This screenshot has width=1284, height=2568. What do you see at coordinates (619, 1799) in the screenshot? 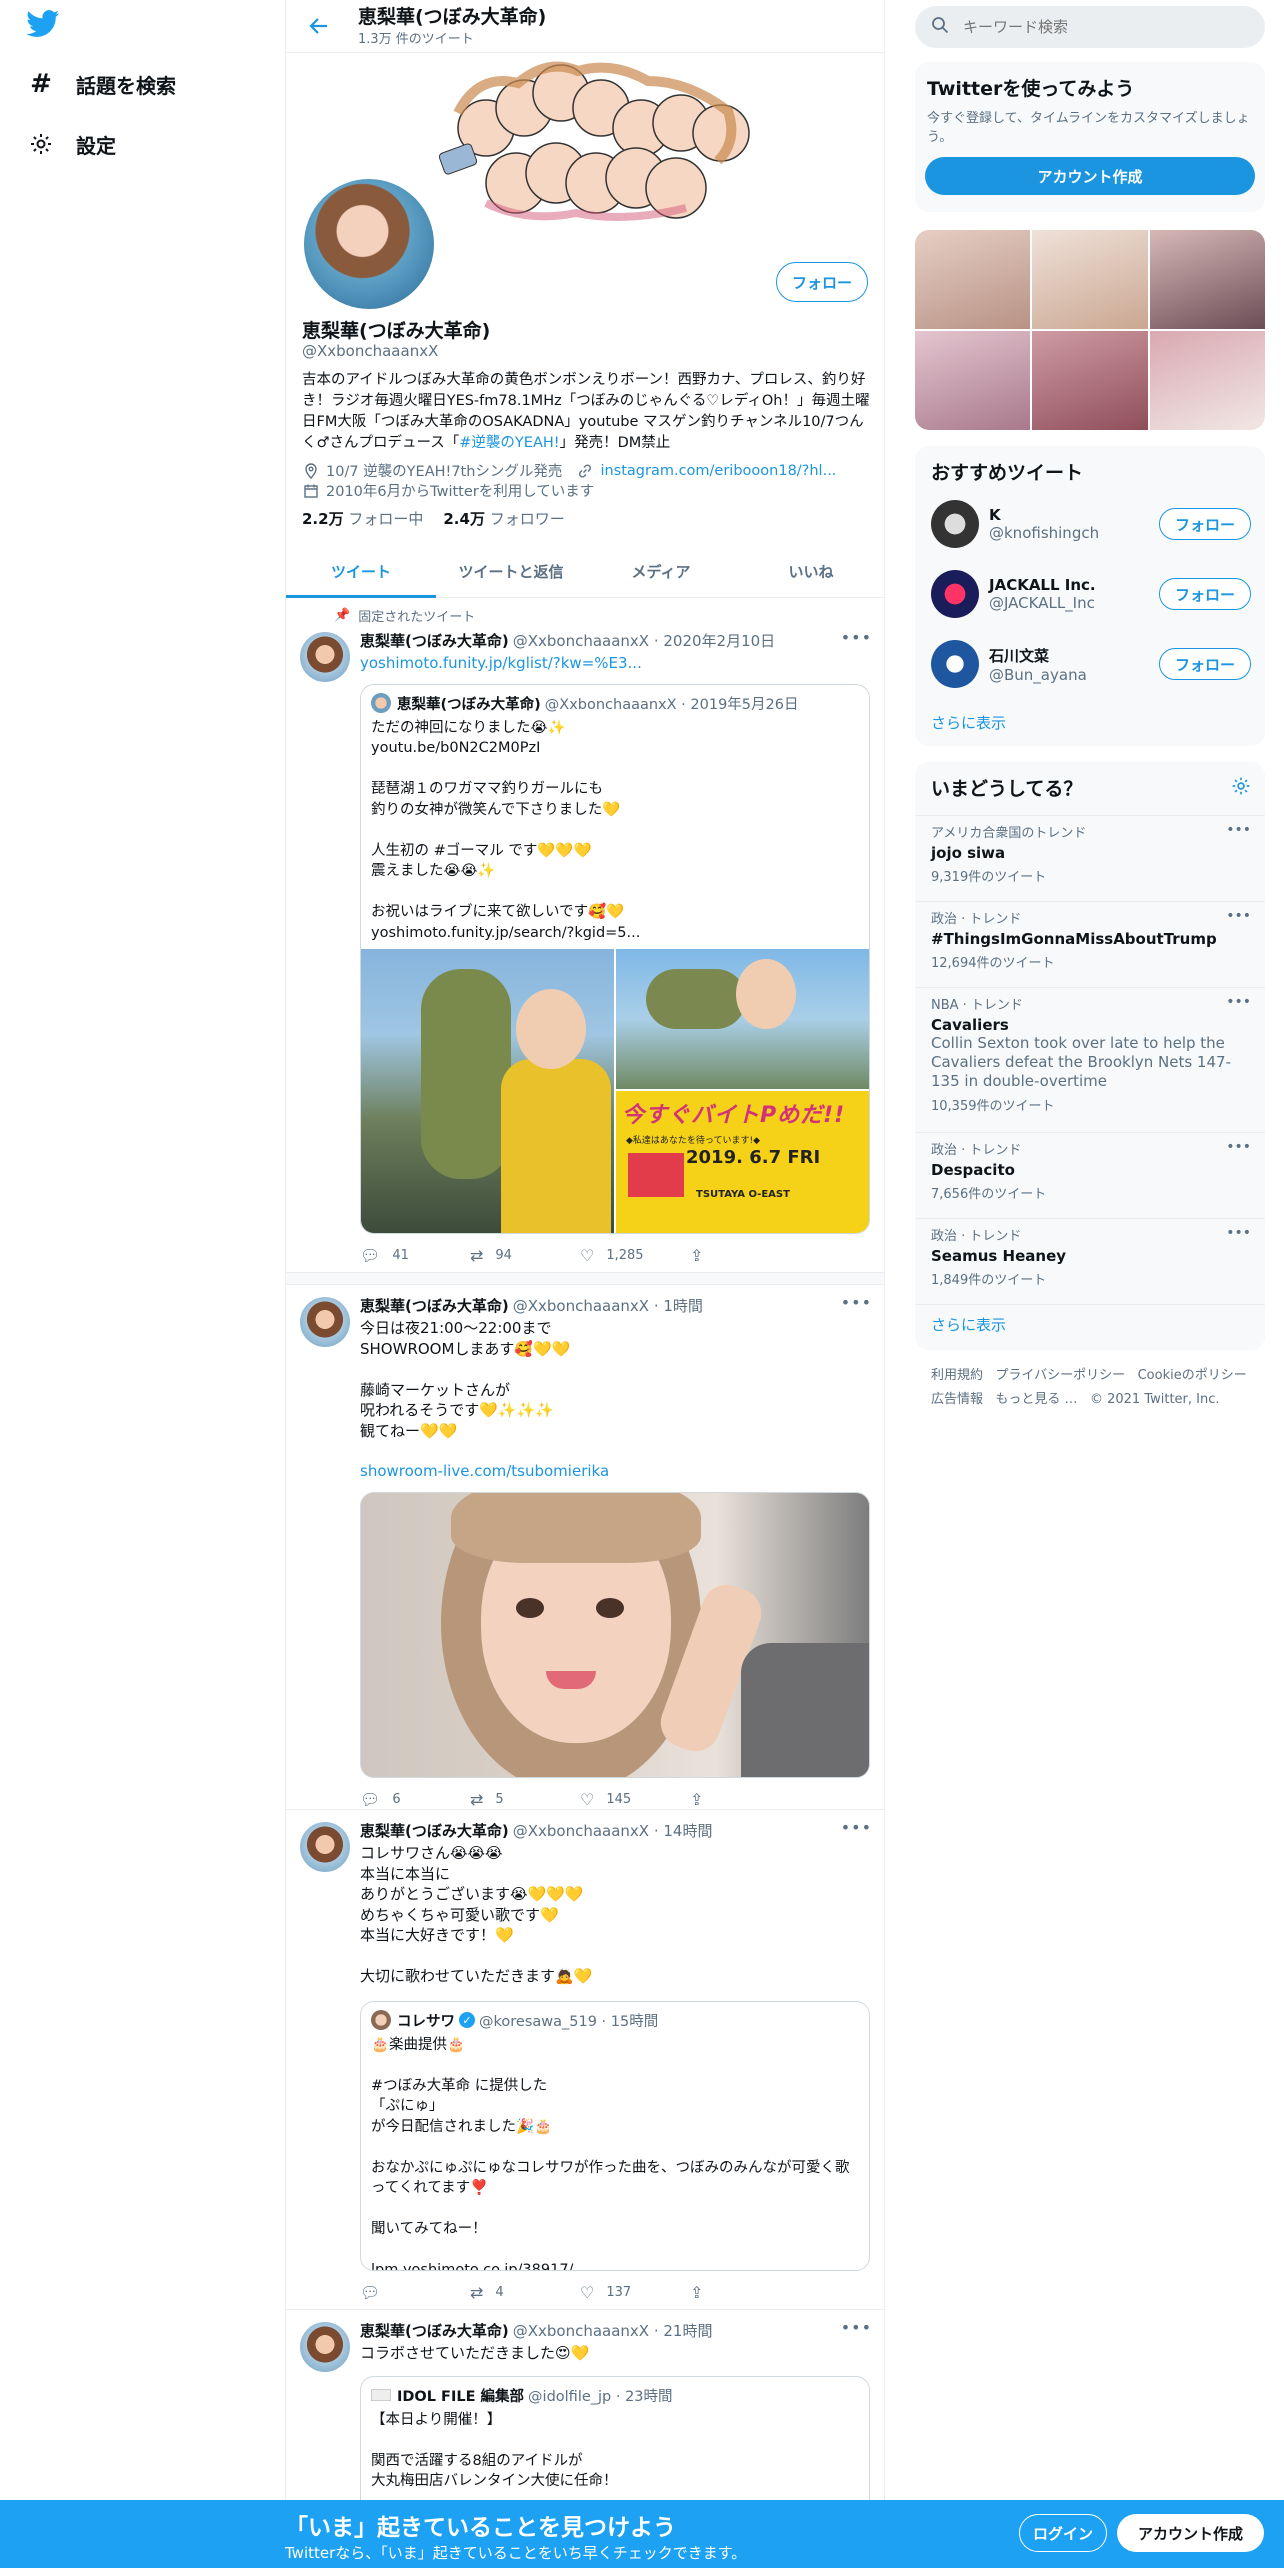
I see `like-count: 145` at bounding box center [619, 1799].